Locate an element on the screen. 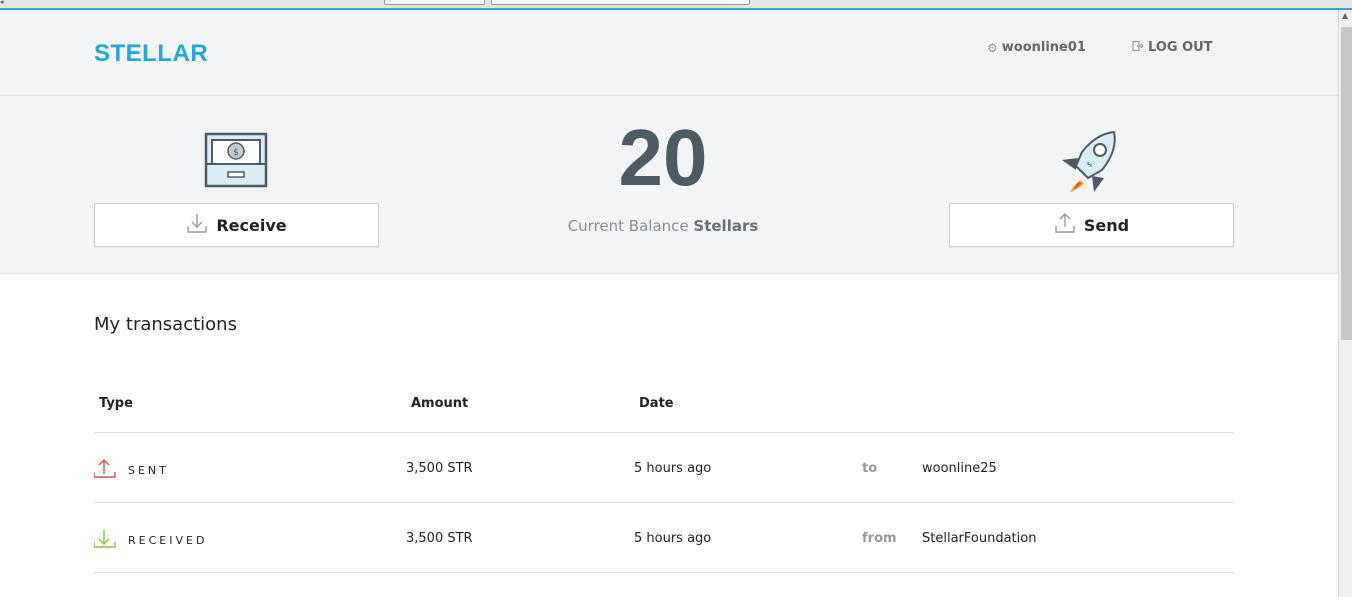  transaction-type: SENT is located at coordinates (148, 470).